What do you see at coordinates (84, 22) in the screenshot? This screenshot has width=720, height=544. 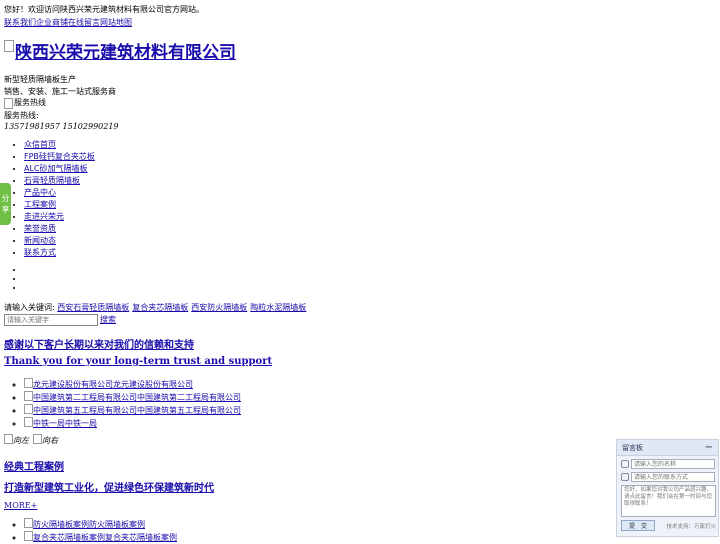 I see `top-link-message: 在线留言` at bounding box center [84, 22].